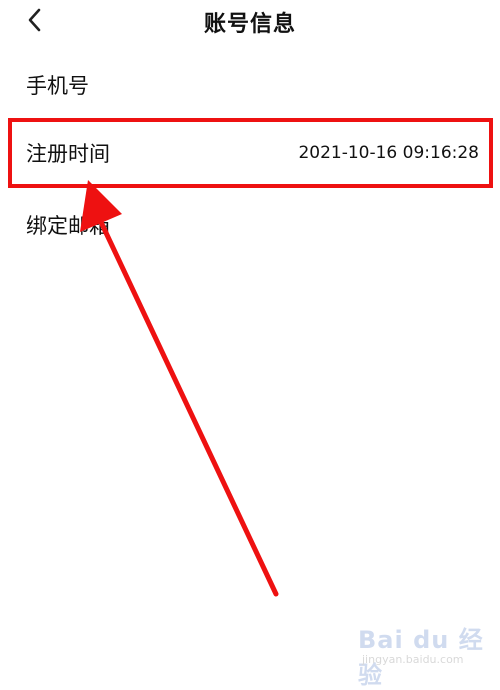 The image size is (500, 690). I want to click on watermark-url: jingyan.baidu.com, so click(413, 659).